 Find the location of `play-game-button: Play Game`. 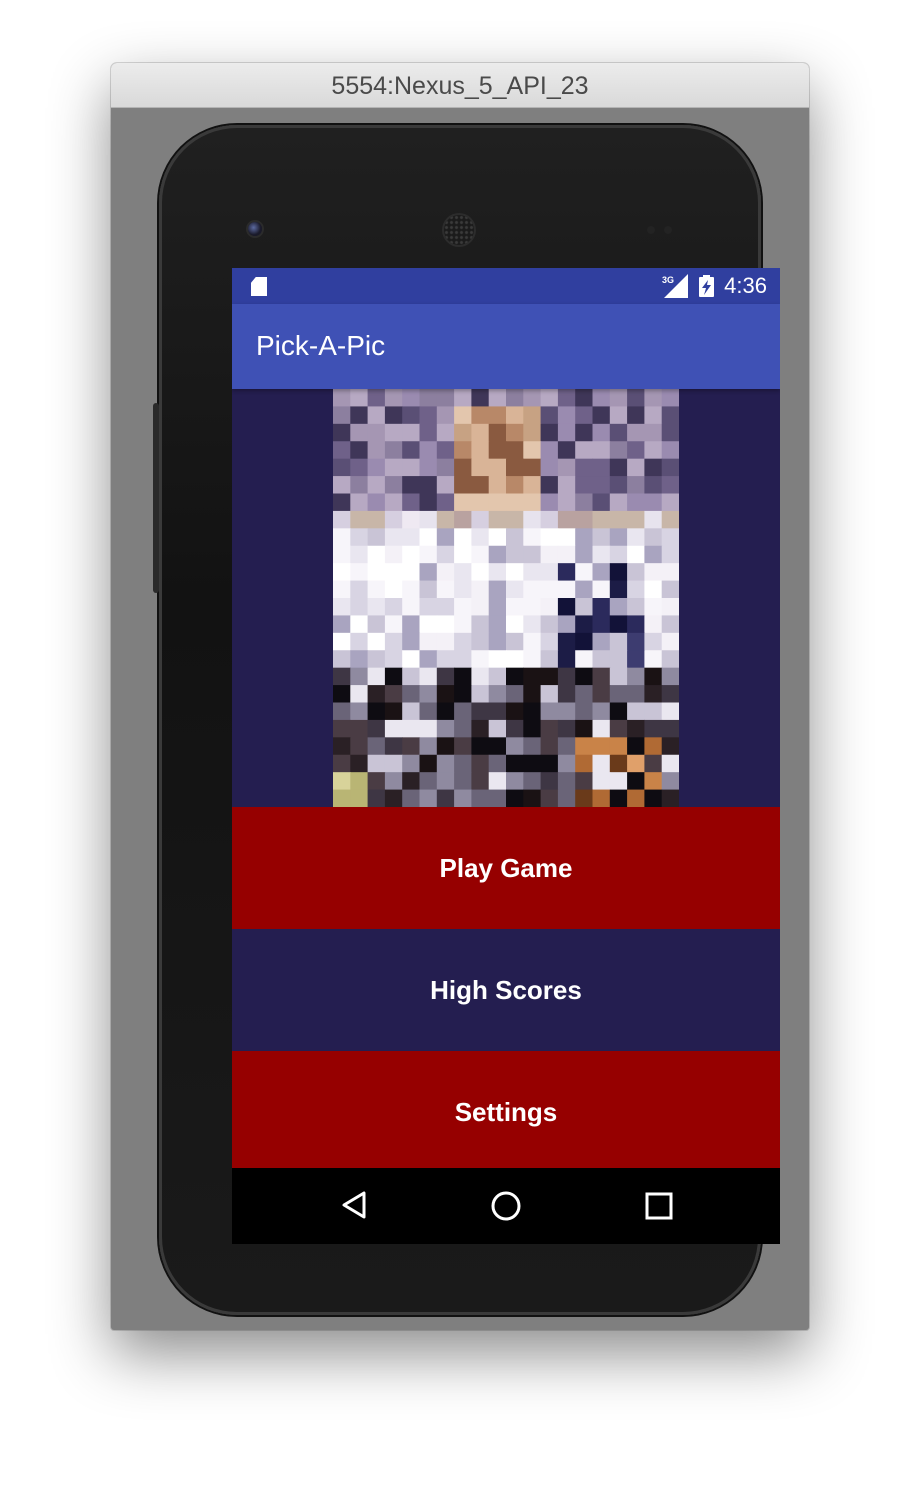

play-game-button: Play Game is located at coordinates (506, 868).